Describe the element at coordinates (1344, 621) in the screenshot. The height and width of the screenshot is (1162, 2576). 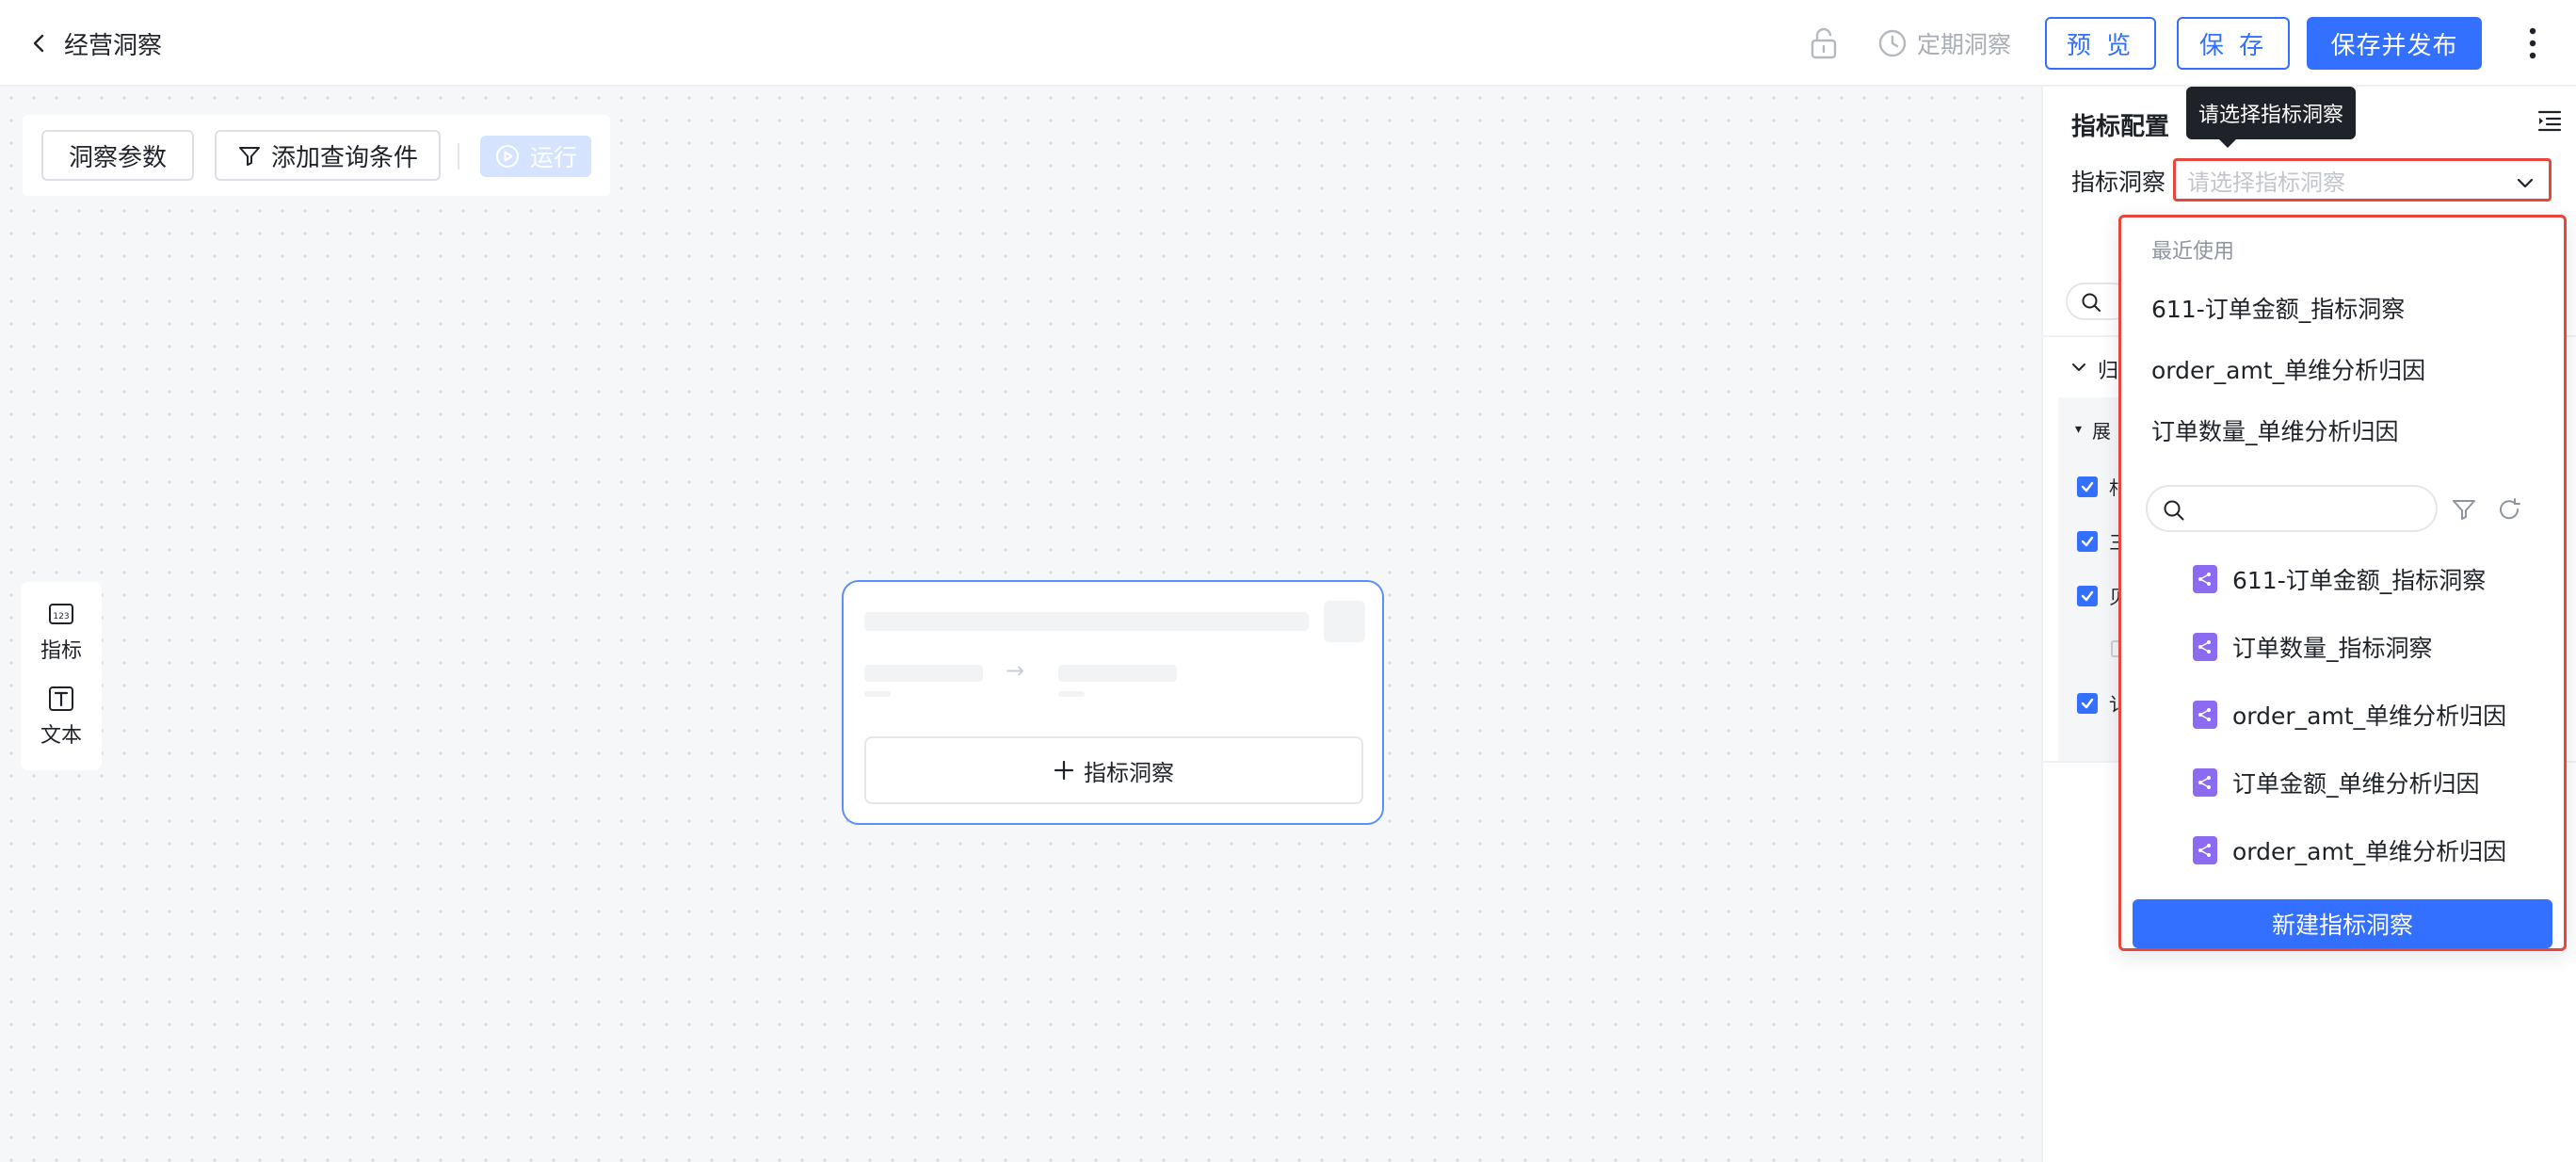
I see `skeleton-square` at that location.